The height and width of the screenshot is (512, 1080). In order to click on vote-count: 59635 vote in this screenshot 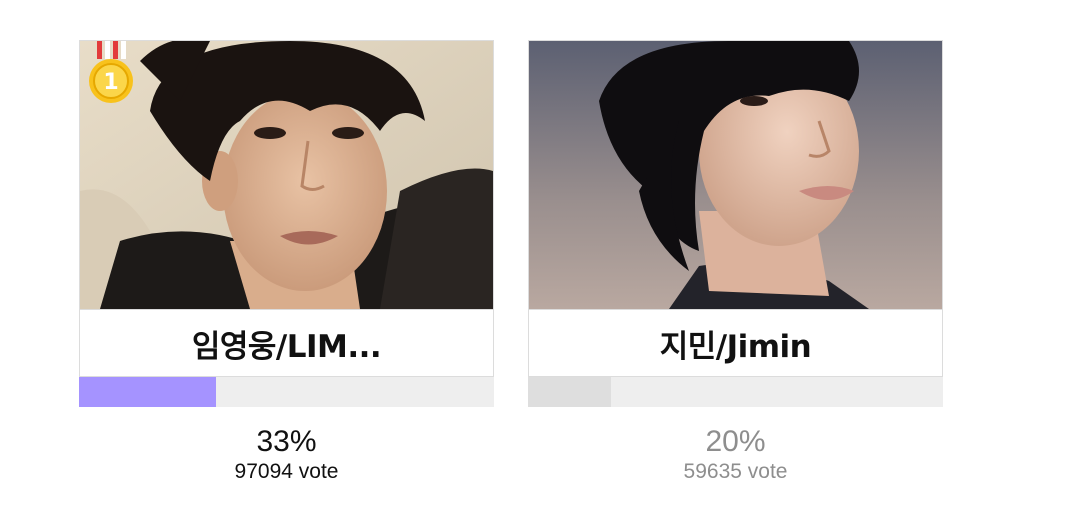, I will do `click(735, 471)`.